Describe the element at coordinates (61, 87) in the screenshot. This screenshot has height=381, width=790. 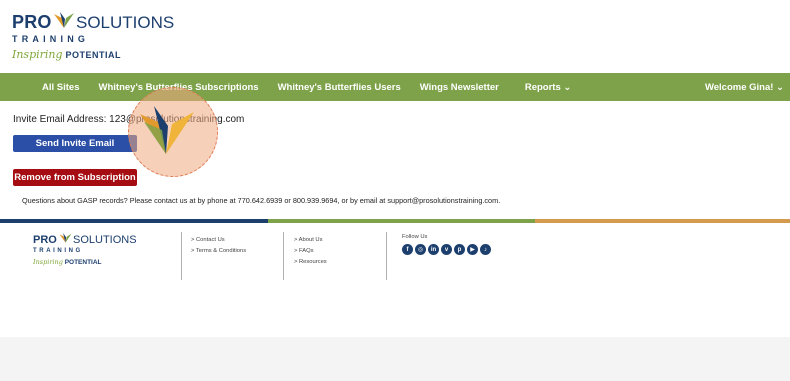
I see `nav-item-all-sites: All Sites` at that location.